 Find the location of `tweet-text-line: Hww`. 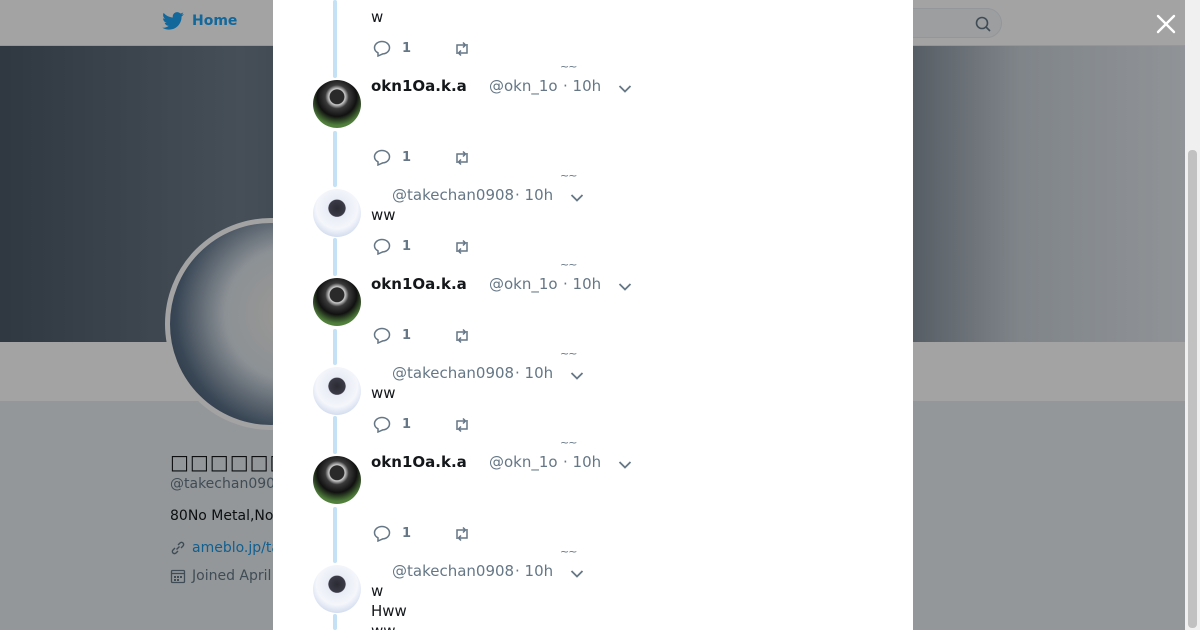

tweet-text-line: Hww is located at coordinates (389, 611).